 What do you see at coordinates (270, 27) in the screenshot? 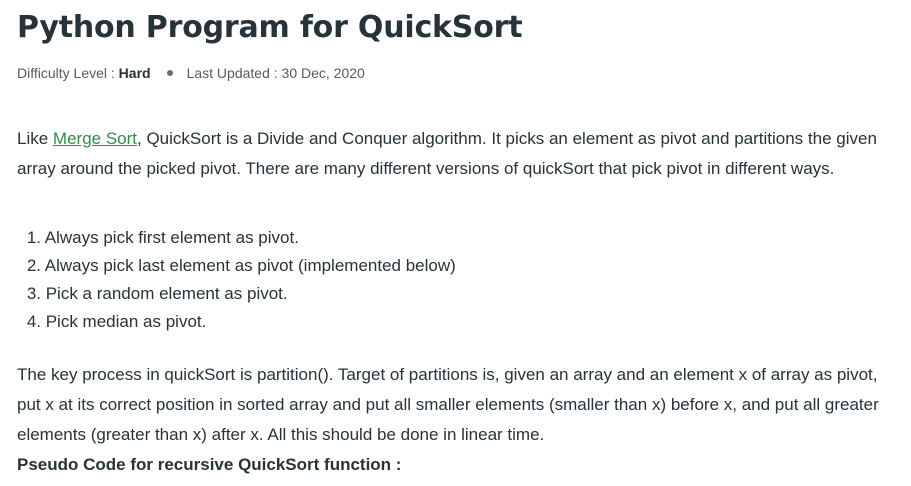
I see `page-title: Python Program for QuickSort` at bounding box center [270, 27].